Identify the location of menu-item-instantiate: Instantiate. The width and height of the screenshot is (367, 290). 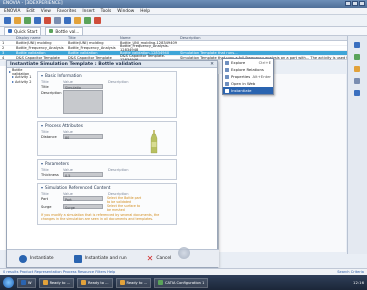
(248, 90).